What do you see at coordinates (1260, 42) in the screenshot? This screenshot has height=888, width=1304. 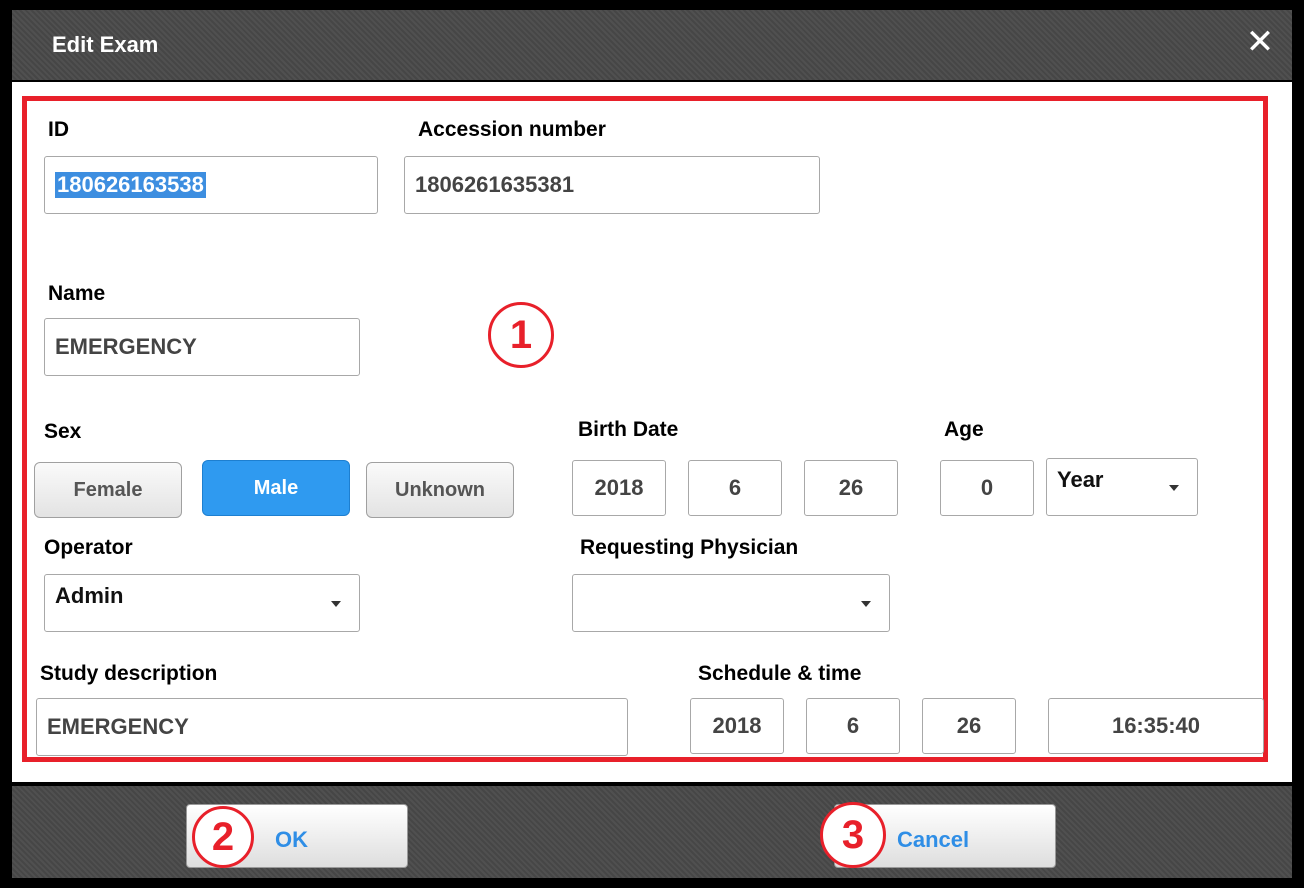 I see `close-icon: ✕` at bounding box center [1260, 42].